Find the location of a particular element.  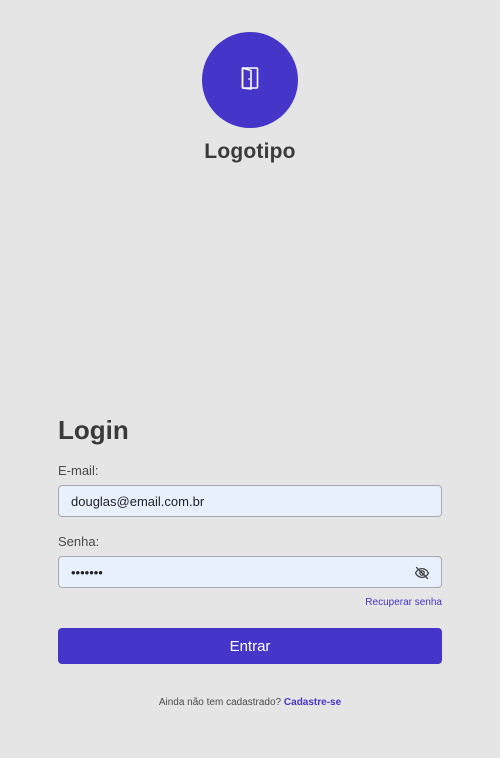

email-field-box is located at coordinates (250, 501).